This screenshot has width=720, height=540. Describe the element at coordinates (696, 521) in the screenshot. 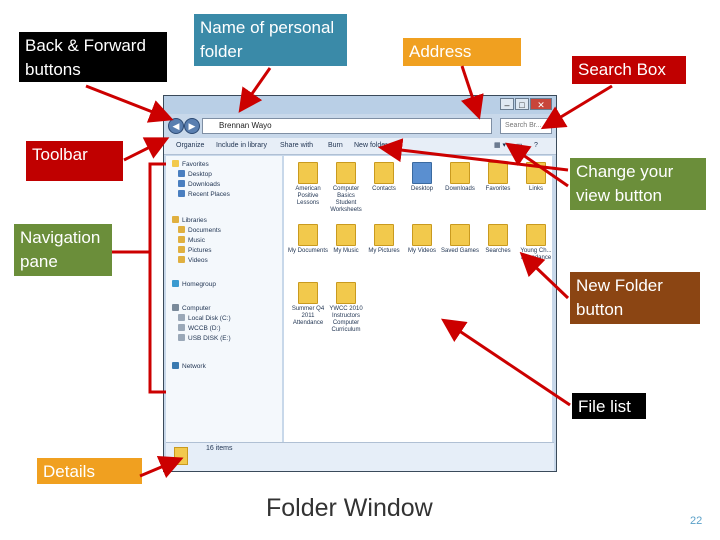

I see `slide-number: 22` at that location.